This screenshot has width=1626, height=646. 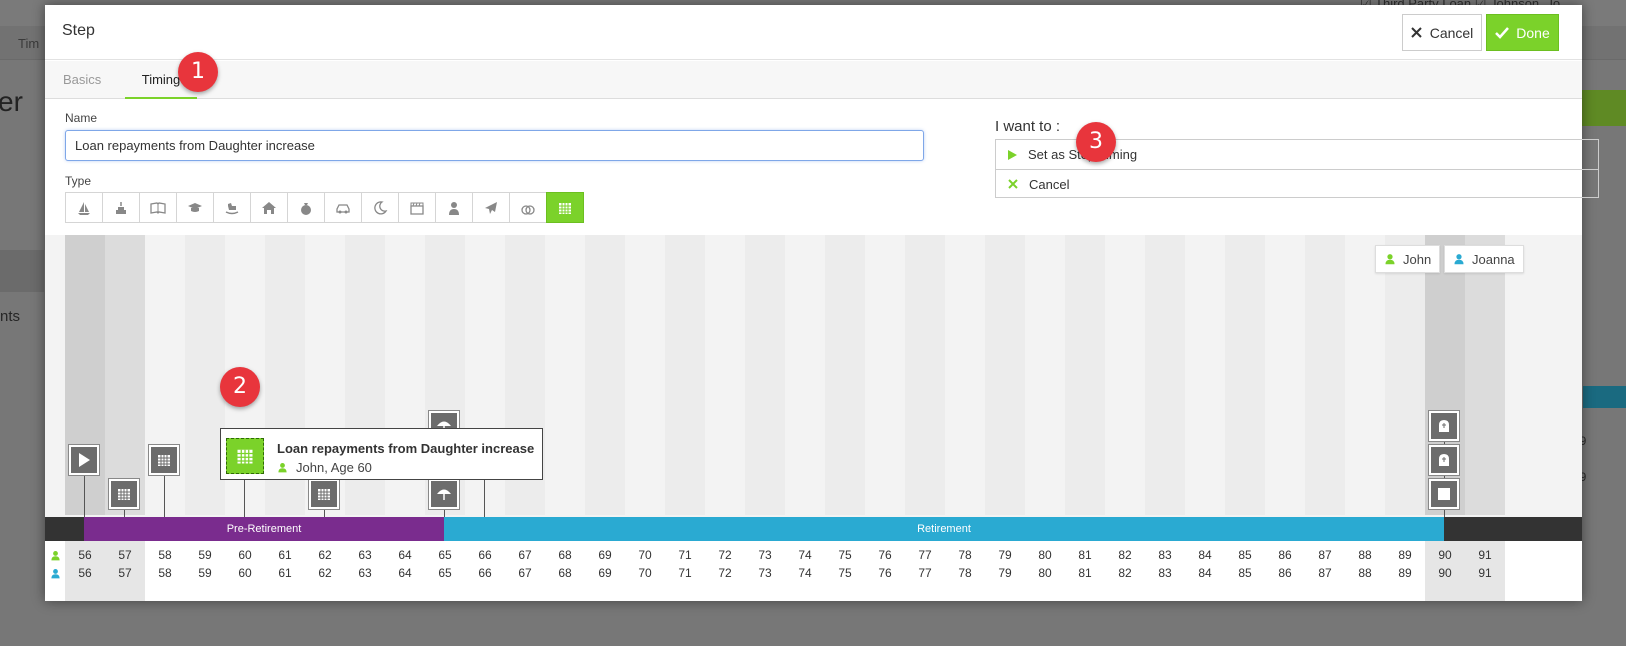 I want to click on type-car-button, so click(x=343, y=207).